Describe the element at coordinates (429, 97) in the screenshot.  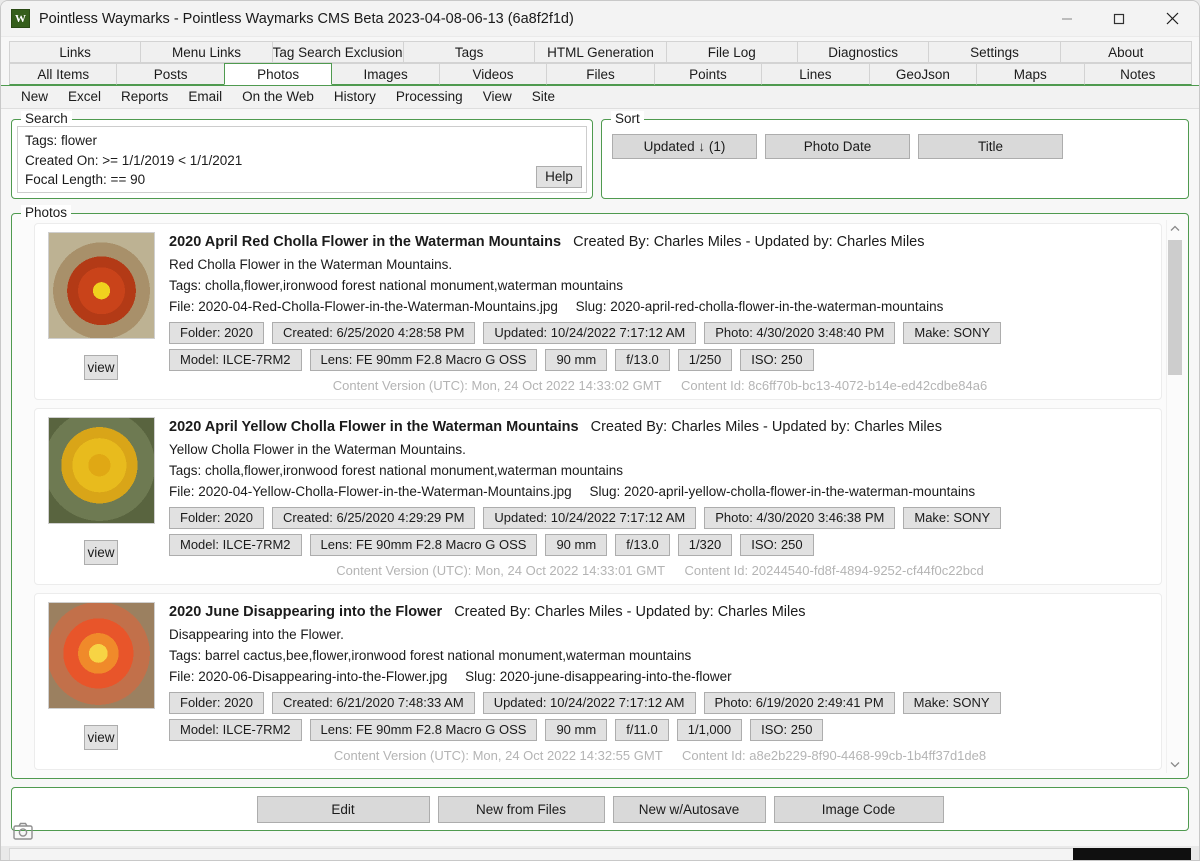
I see `toolbar-item-processing: Processing` at that location.